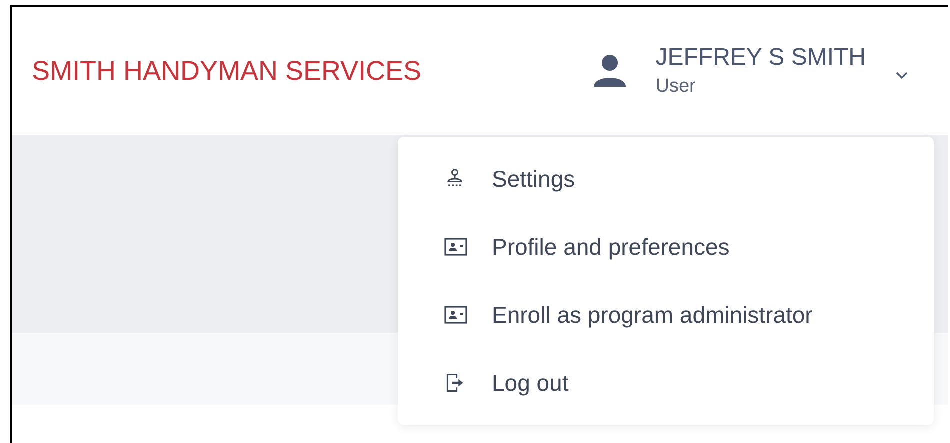 The width and height of the screenshot is (950, 443). I want to click on menu-item: Profile and preferences, so click(666, 247).